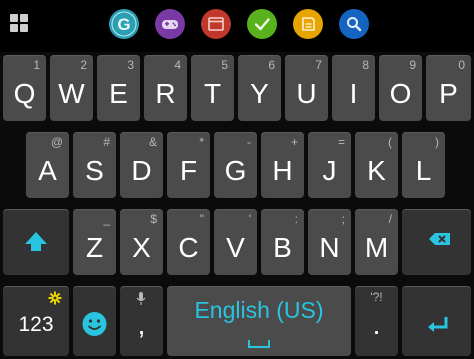 Image resolution: width=474 pixels, height=359 pixels. Describe the element at coordinates (437, 142) in the screenshot. I see `key-hint: )` at that location.